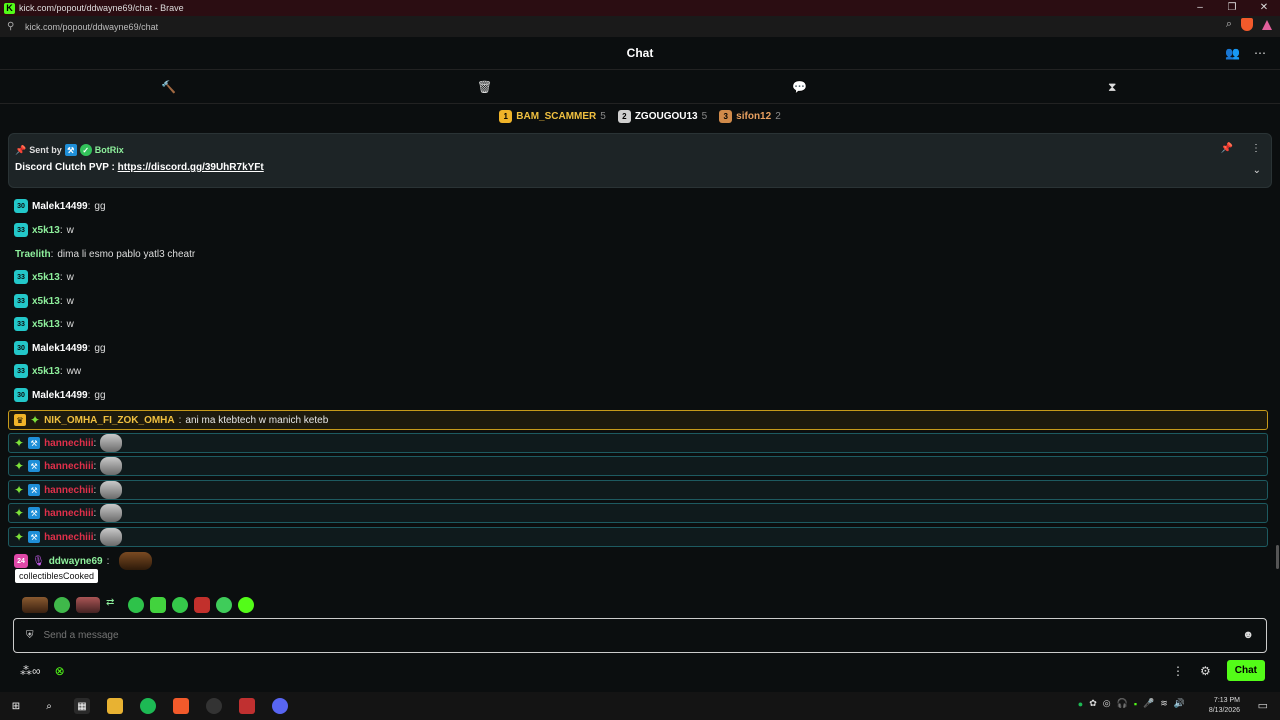 This screenshot has height=720, width=1280. Describe the element at coordinates (109, 420) in the screenshot. I see `chat-username: NIK_OMHA_FI_ZOK_OMHA` at that location.